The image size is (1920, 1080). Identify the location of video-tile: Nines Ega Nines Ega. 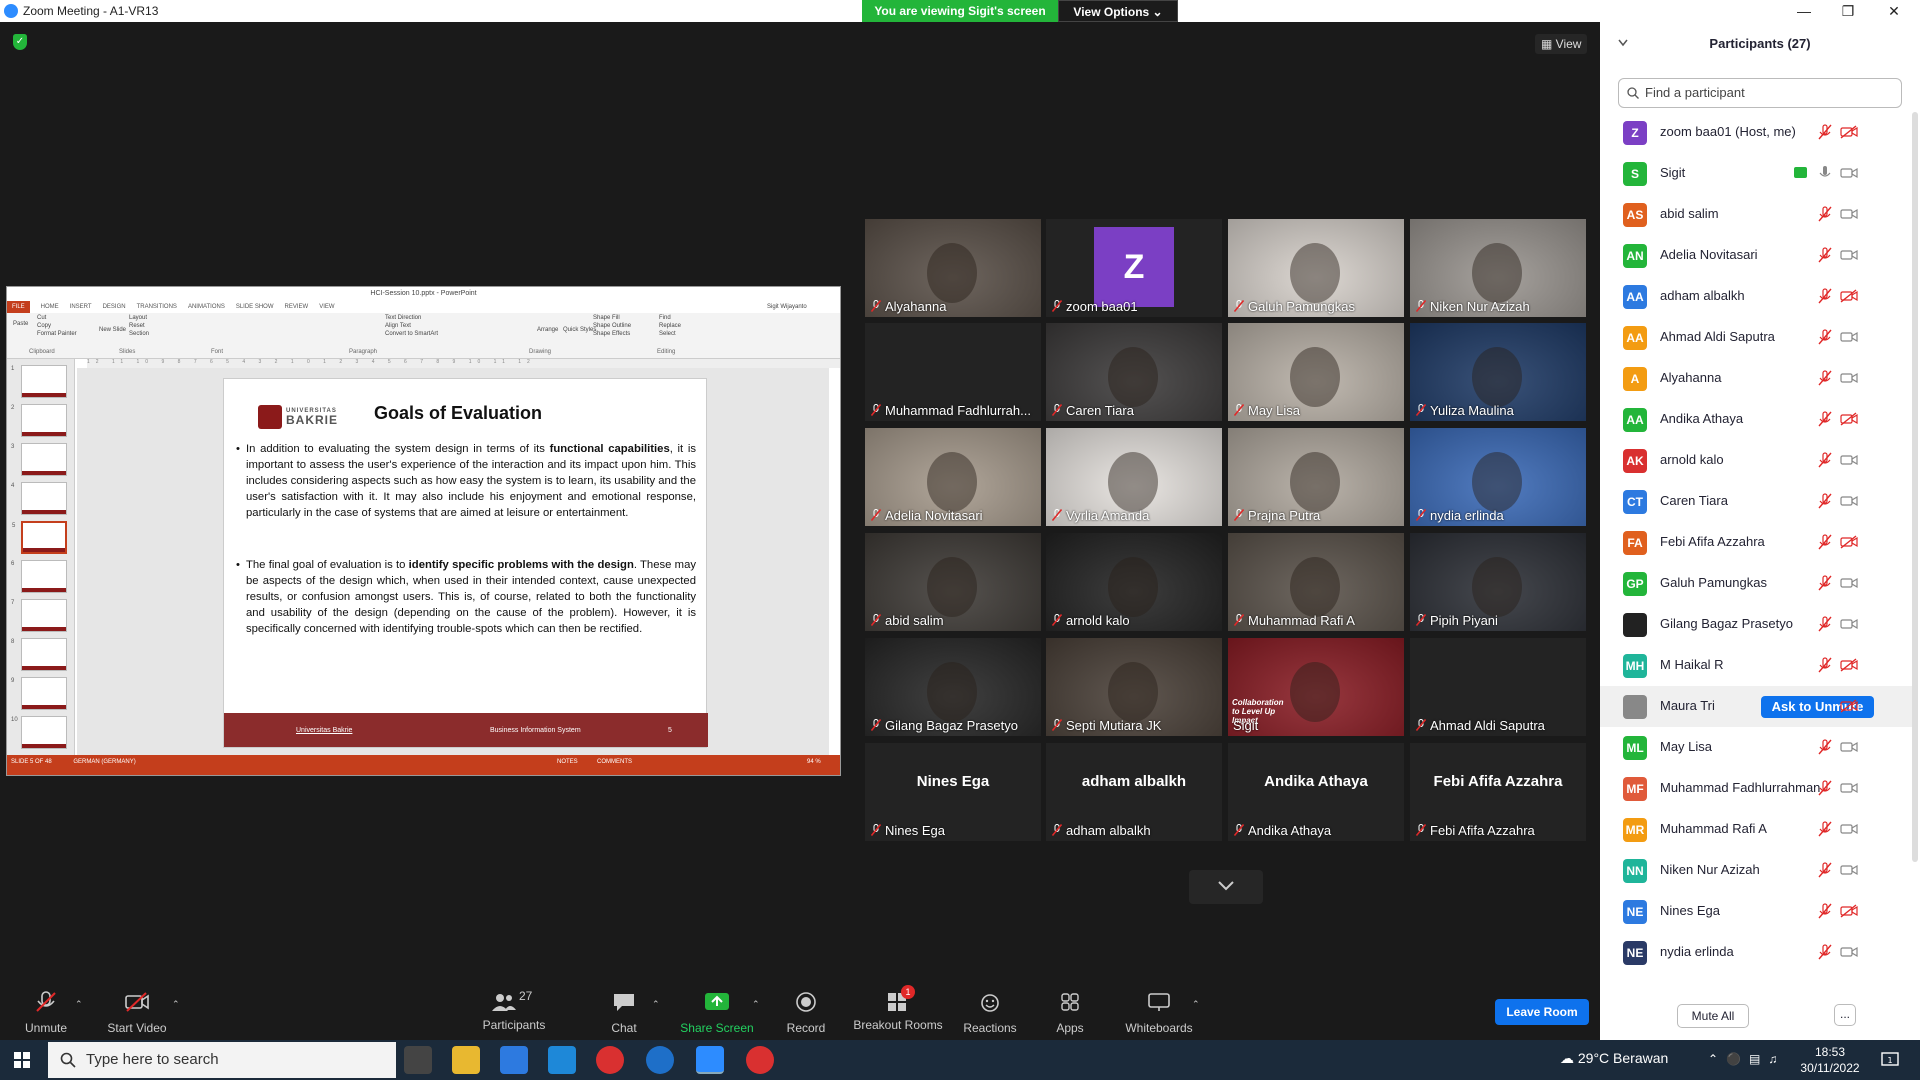
(953, 792).